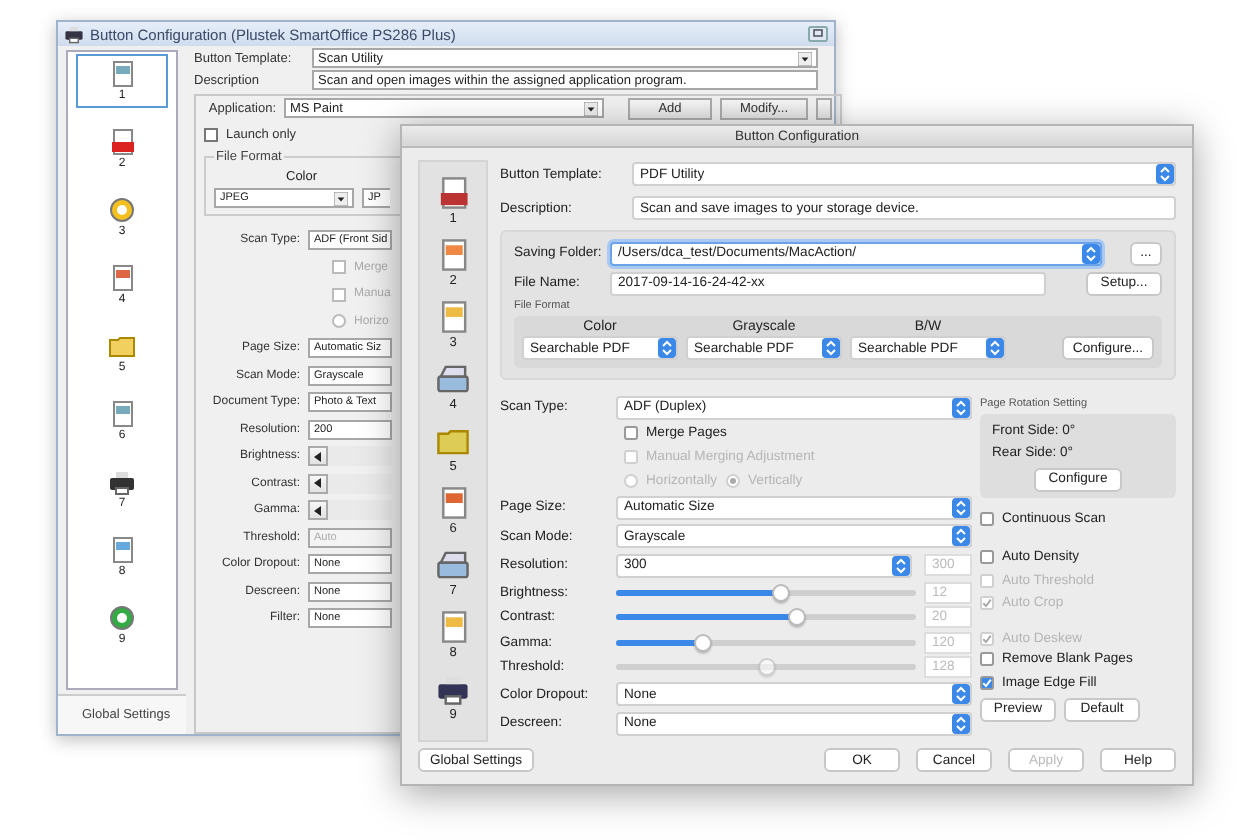 The width and height of the screenshot is (1246, 840). What do you see at coordinates (818, 34) in the screenshot?
I see `window-button-icon` at bounding box center [818, 34].